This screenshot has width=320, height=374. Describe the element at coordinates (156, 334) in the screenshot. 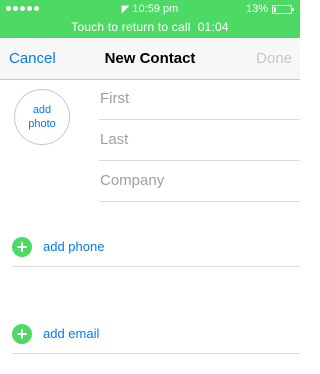

I see `add-email-button: add email` at that location.